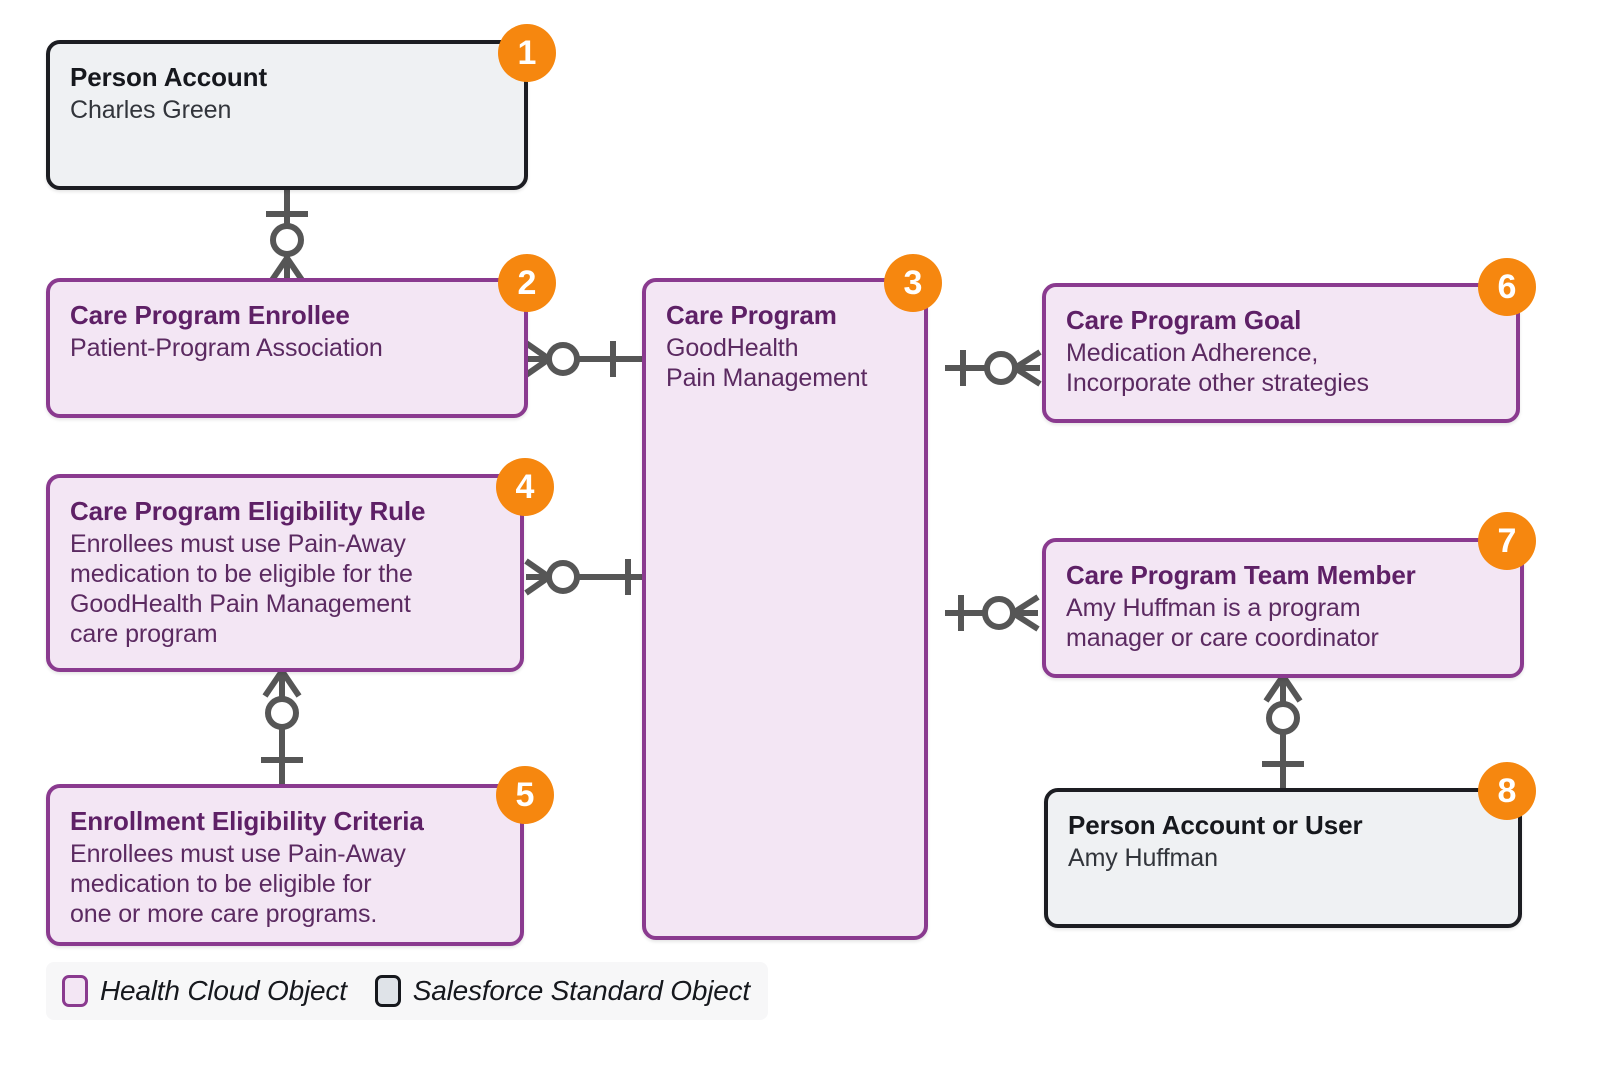 Image resolution: width=1600 pixels, height=1066 pixels. I want to click on entity-title: Care Program, so click(751, 315).